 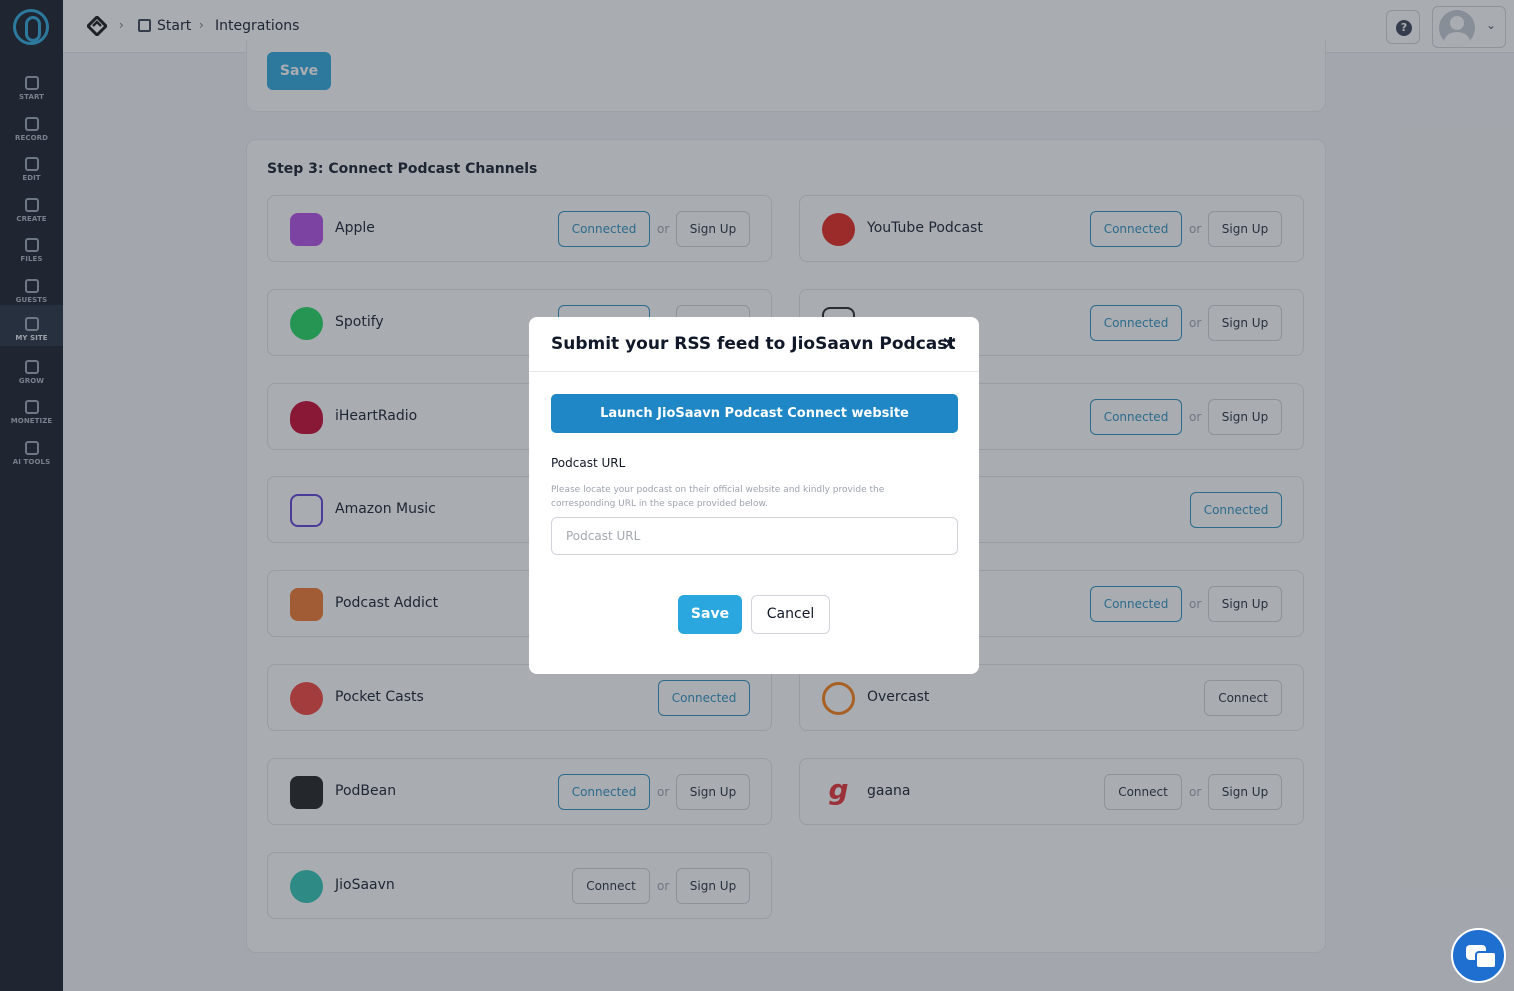 What do you see at coordinates (754, 371) in the screenshot?
I see `divider` at bounding box center [754, 371].